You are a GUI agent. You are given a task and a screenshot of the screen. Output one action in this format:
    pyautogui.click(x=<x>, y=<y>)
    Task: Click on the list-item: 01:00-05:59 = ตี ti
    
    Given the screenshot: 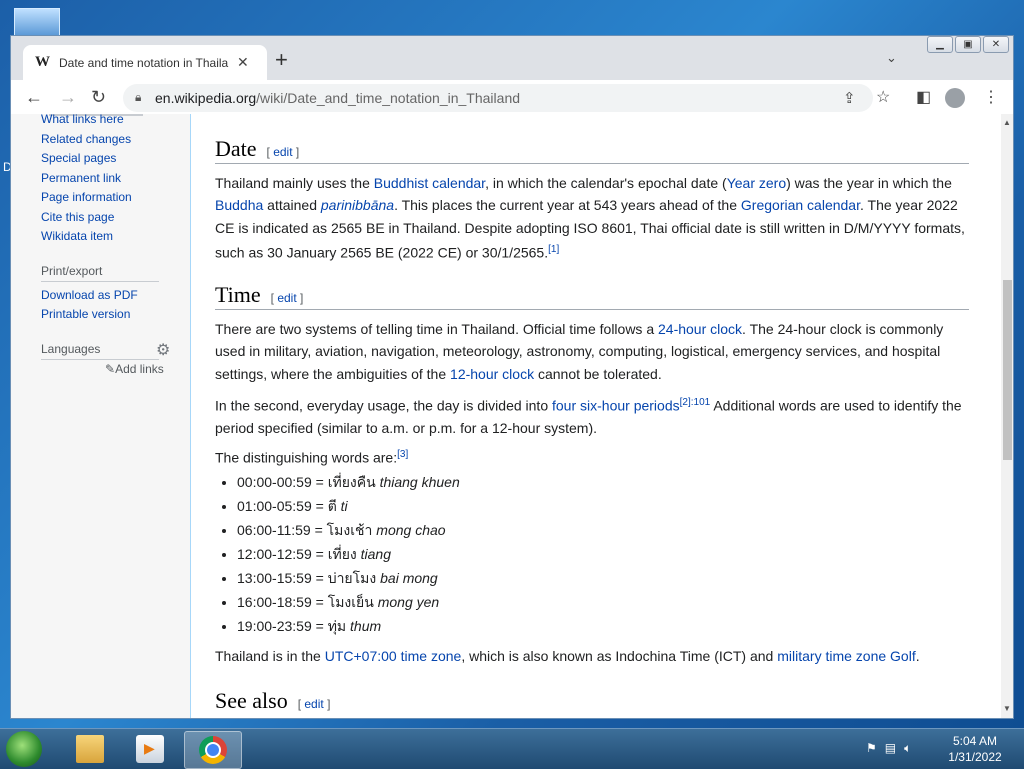 What is the action you would take?
    pyautogui.click(x=348, y=506)
    